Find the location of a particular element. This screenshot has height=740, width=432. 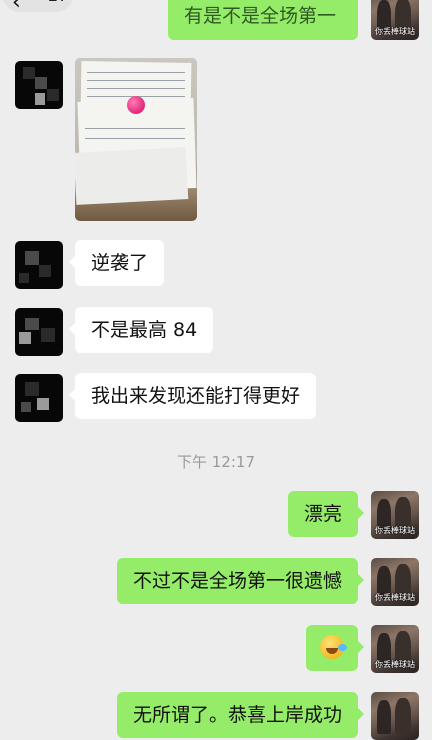

message-text: 有是不是全场第一 is located at coordinates (260, 16).